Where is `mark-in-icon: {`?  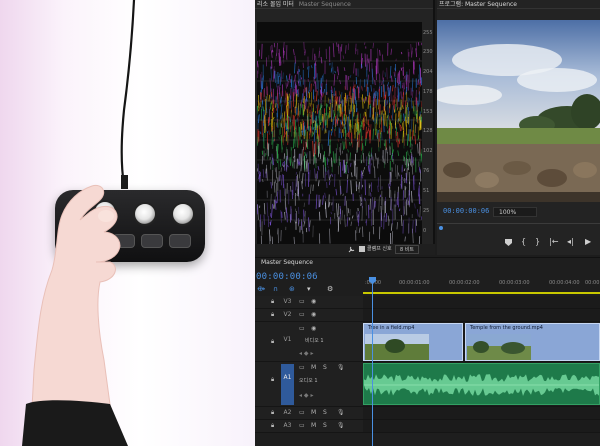
mark-in-icon: { is located at coordinates (523, 241).